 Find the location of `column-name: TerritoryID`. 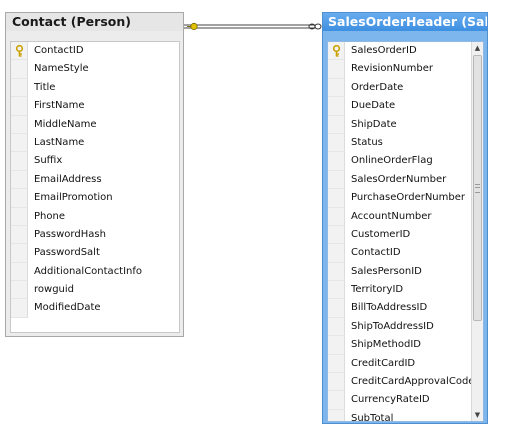

column-name: TerritoryID is located at coordinates (377, 290).